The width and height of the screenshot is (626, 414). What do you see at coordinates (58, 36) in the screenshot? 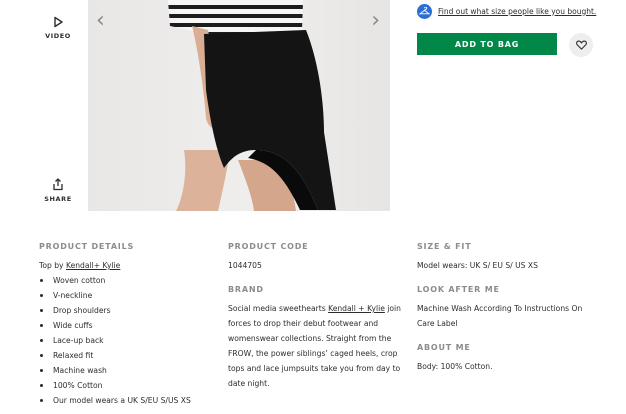
I see `video-label: VIDEO` at bounding box center [58, 36].